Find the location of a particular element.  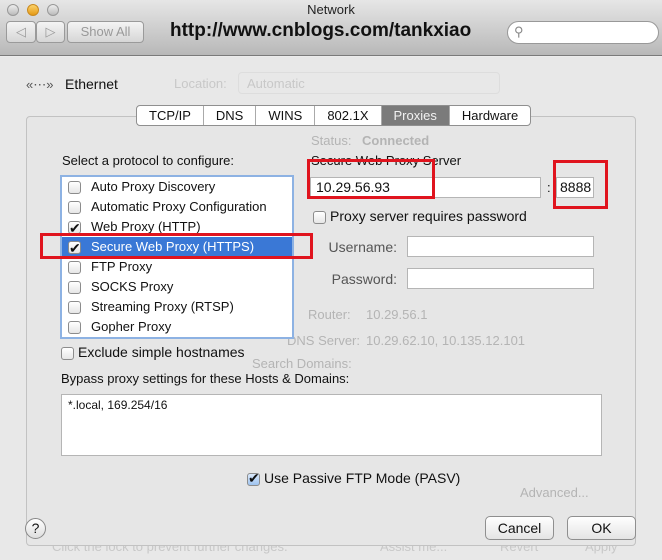

tab-proxies: Proxies is located at coordinates (415, 115).